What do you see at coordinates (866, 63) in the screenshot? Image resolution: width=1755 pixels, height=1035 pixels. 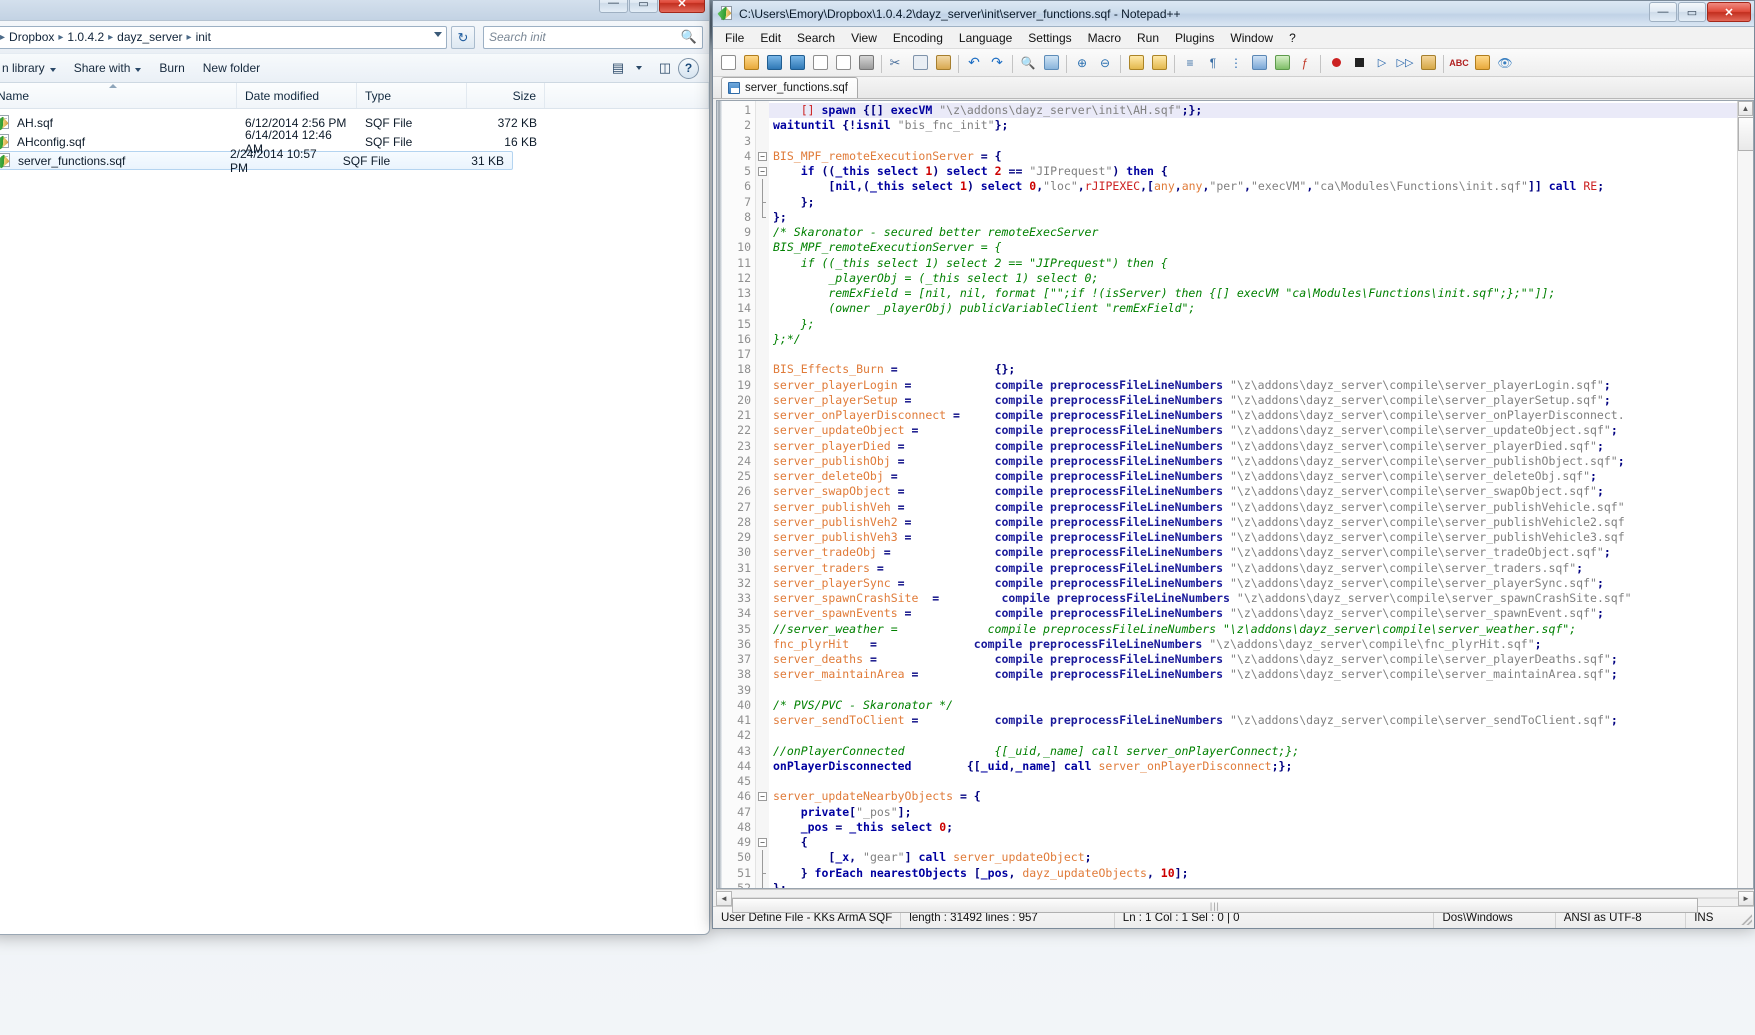 I see `print-icon` at bounding box center [866, 63].